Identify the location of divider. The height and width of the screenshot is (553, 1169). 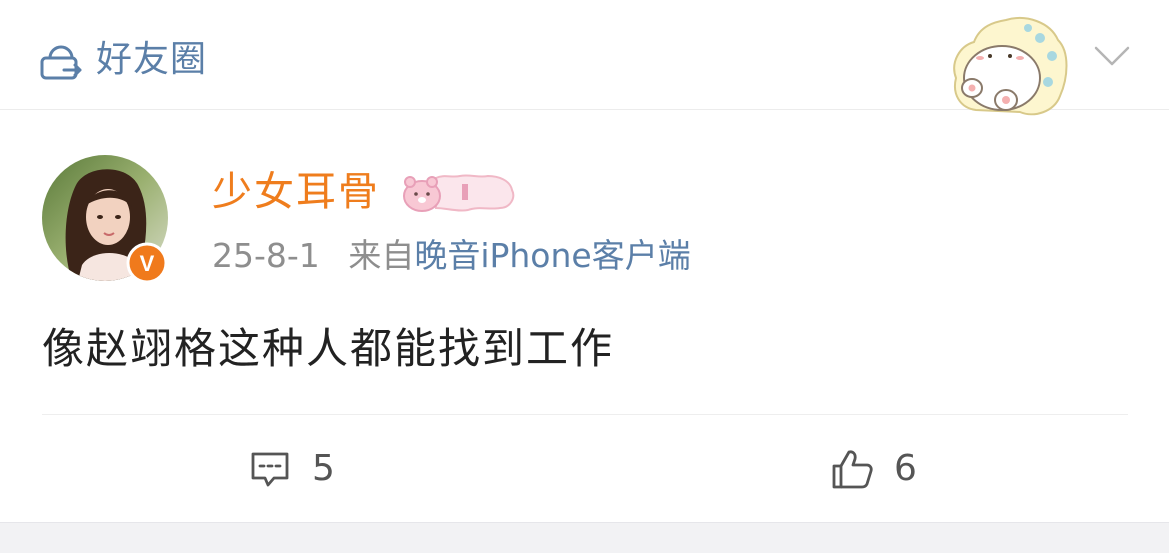
(585, 414).